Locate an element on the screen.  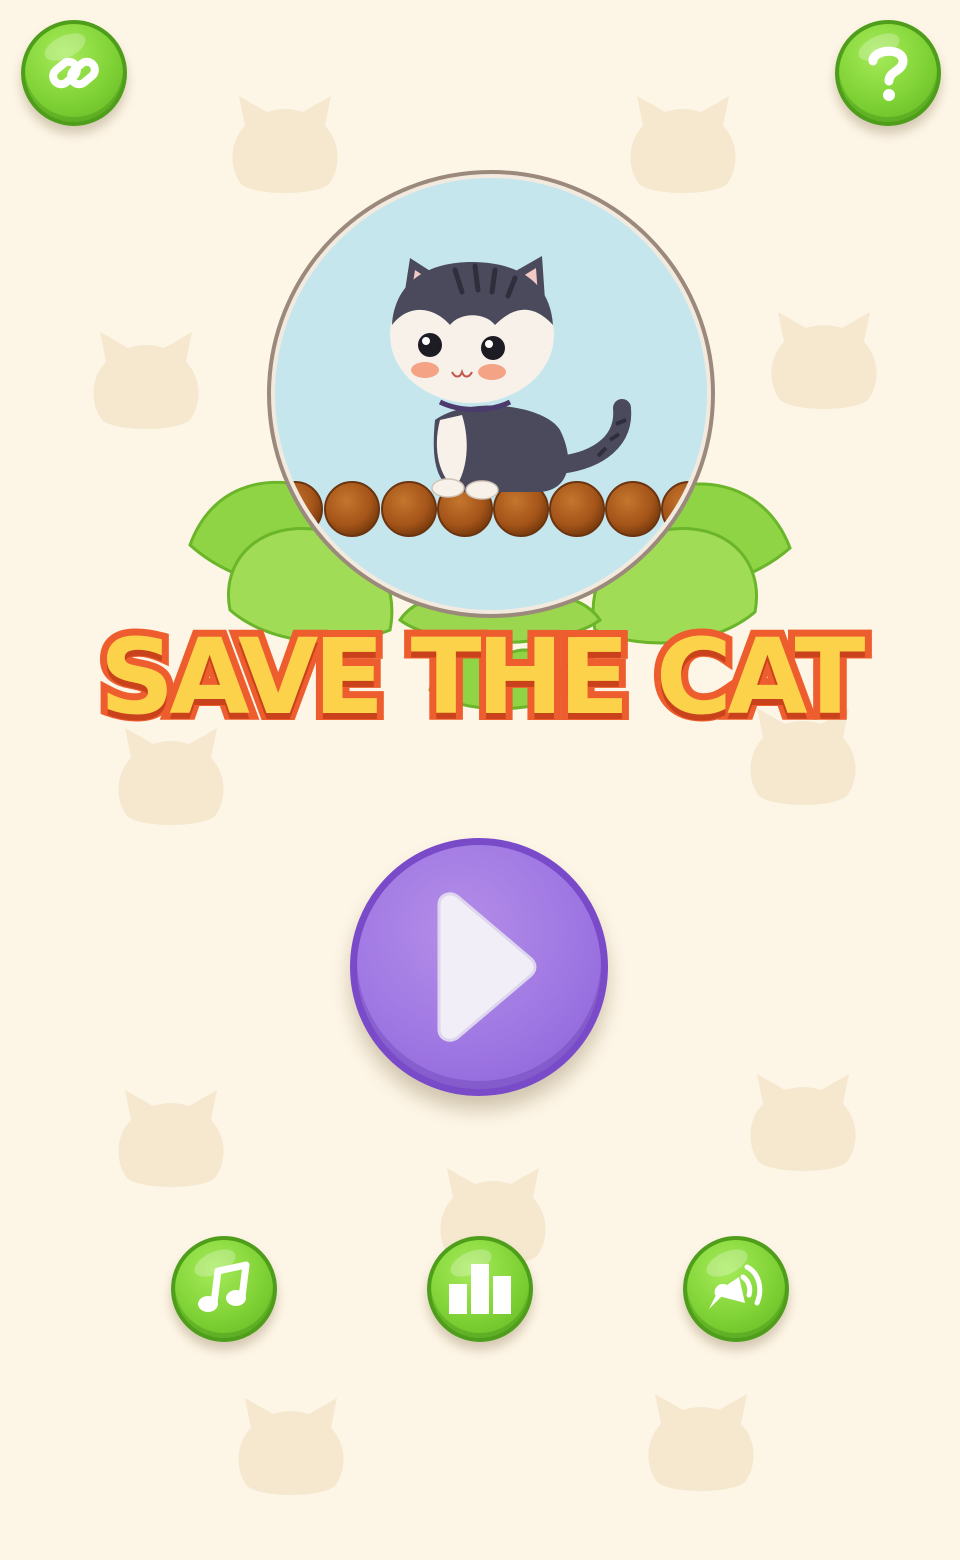
speaker-icon is located at coordinates (736, 1286).